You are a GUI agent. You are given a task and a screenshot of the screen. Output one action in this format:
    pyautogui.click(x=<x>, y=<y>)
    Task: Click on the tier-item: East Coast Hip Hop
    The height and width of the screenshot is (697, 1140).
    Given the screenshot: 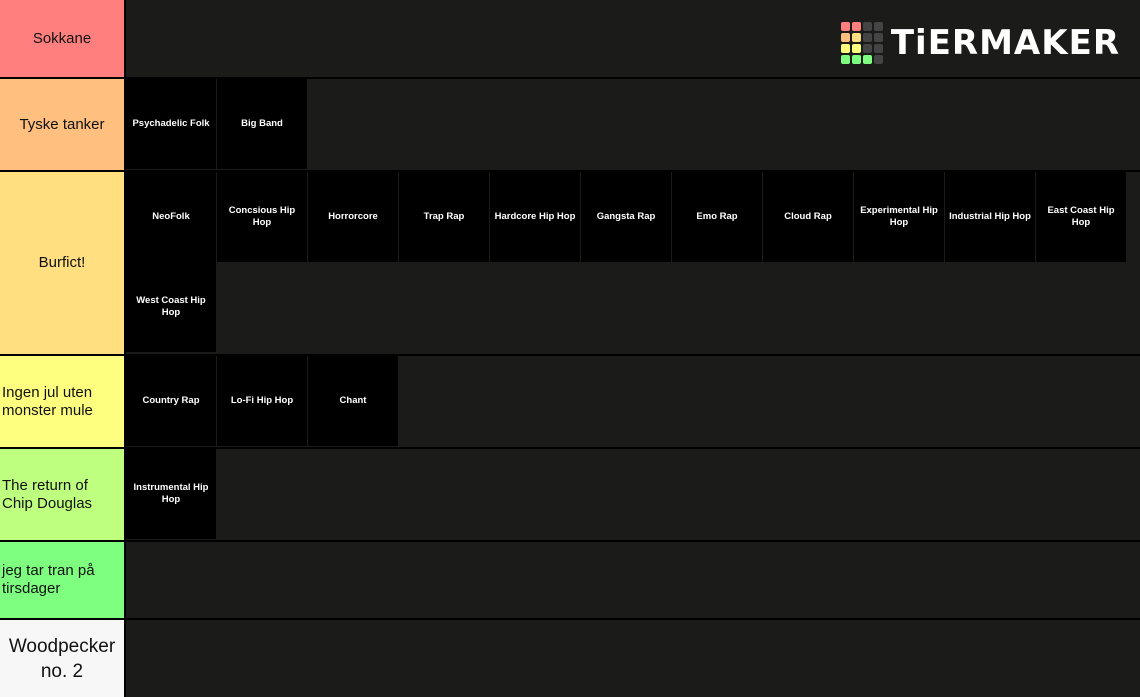 What is the action you would take?
    pyautogui.click(x=1081, y=217)
    